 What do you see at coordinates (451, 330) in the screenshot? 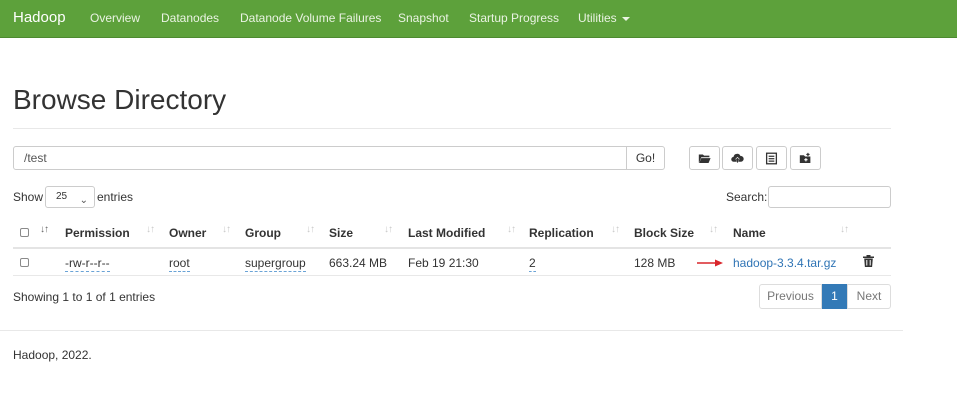
I see `footer-divider` at bounding box center [451, 330].